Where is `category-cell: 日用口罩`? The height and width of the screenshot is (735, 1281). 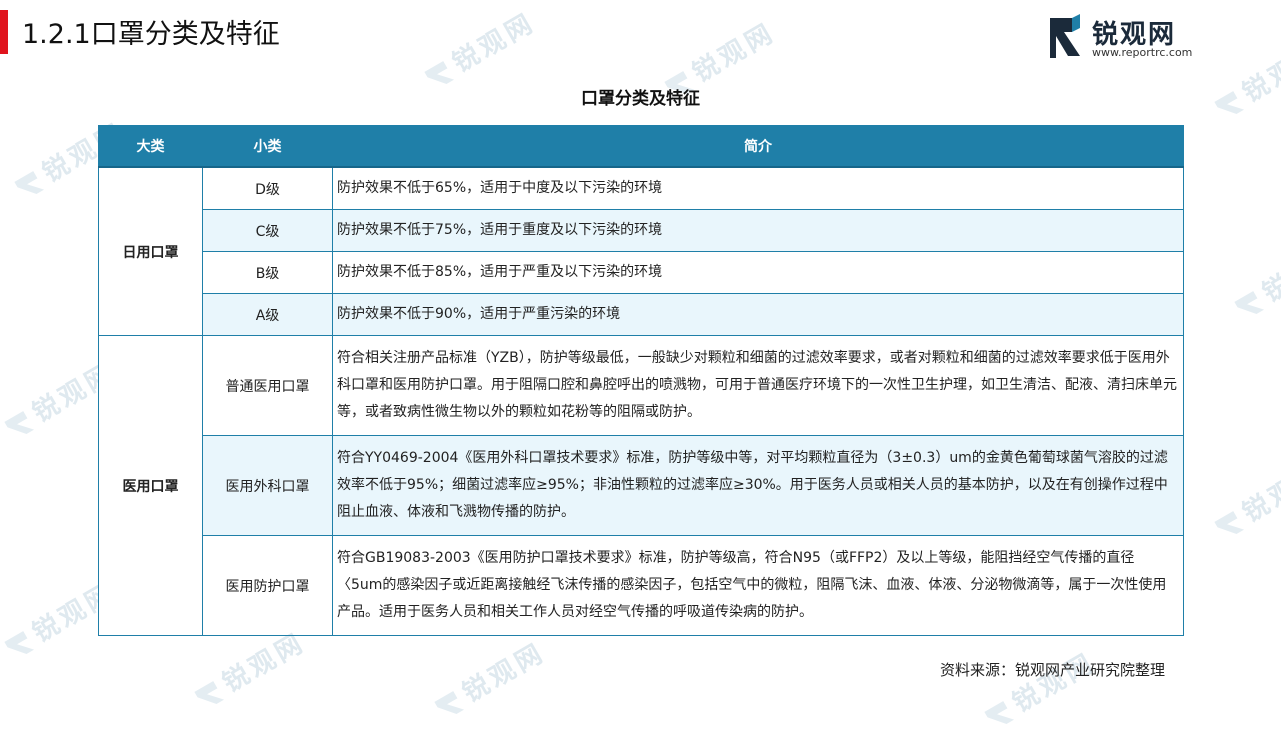 category-cell: 日用口罩 is located at coordinates (150, 251).